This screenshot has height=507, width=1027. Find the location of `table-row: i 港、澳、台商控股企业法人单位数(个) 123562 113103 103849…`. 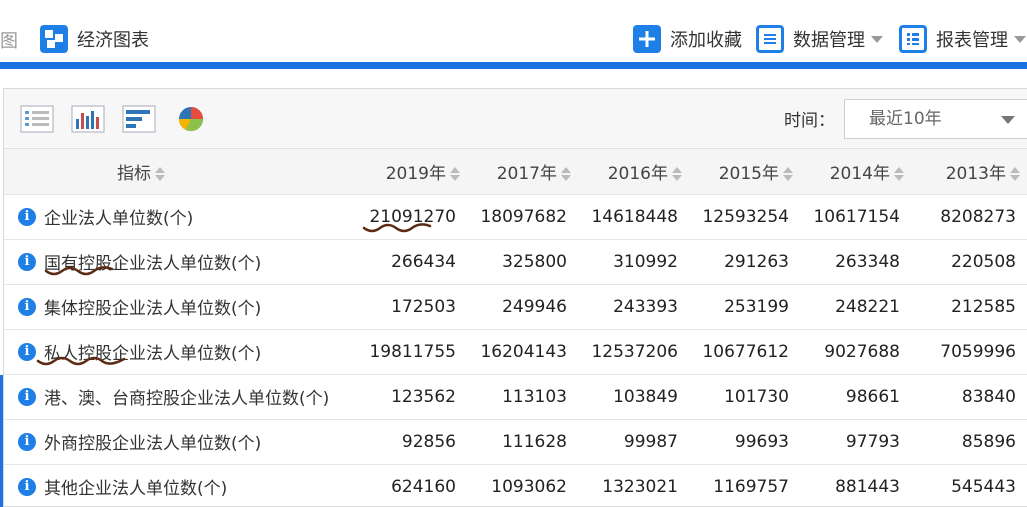

table-row: i 港、澳、台商控股企业法人单位数(个) 123562 113103 103849… is located at coordinates (515, 397).